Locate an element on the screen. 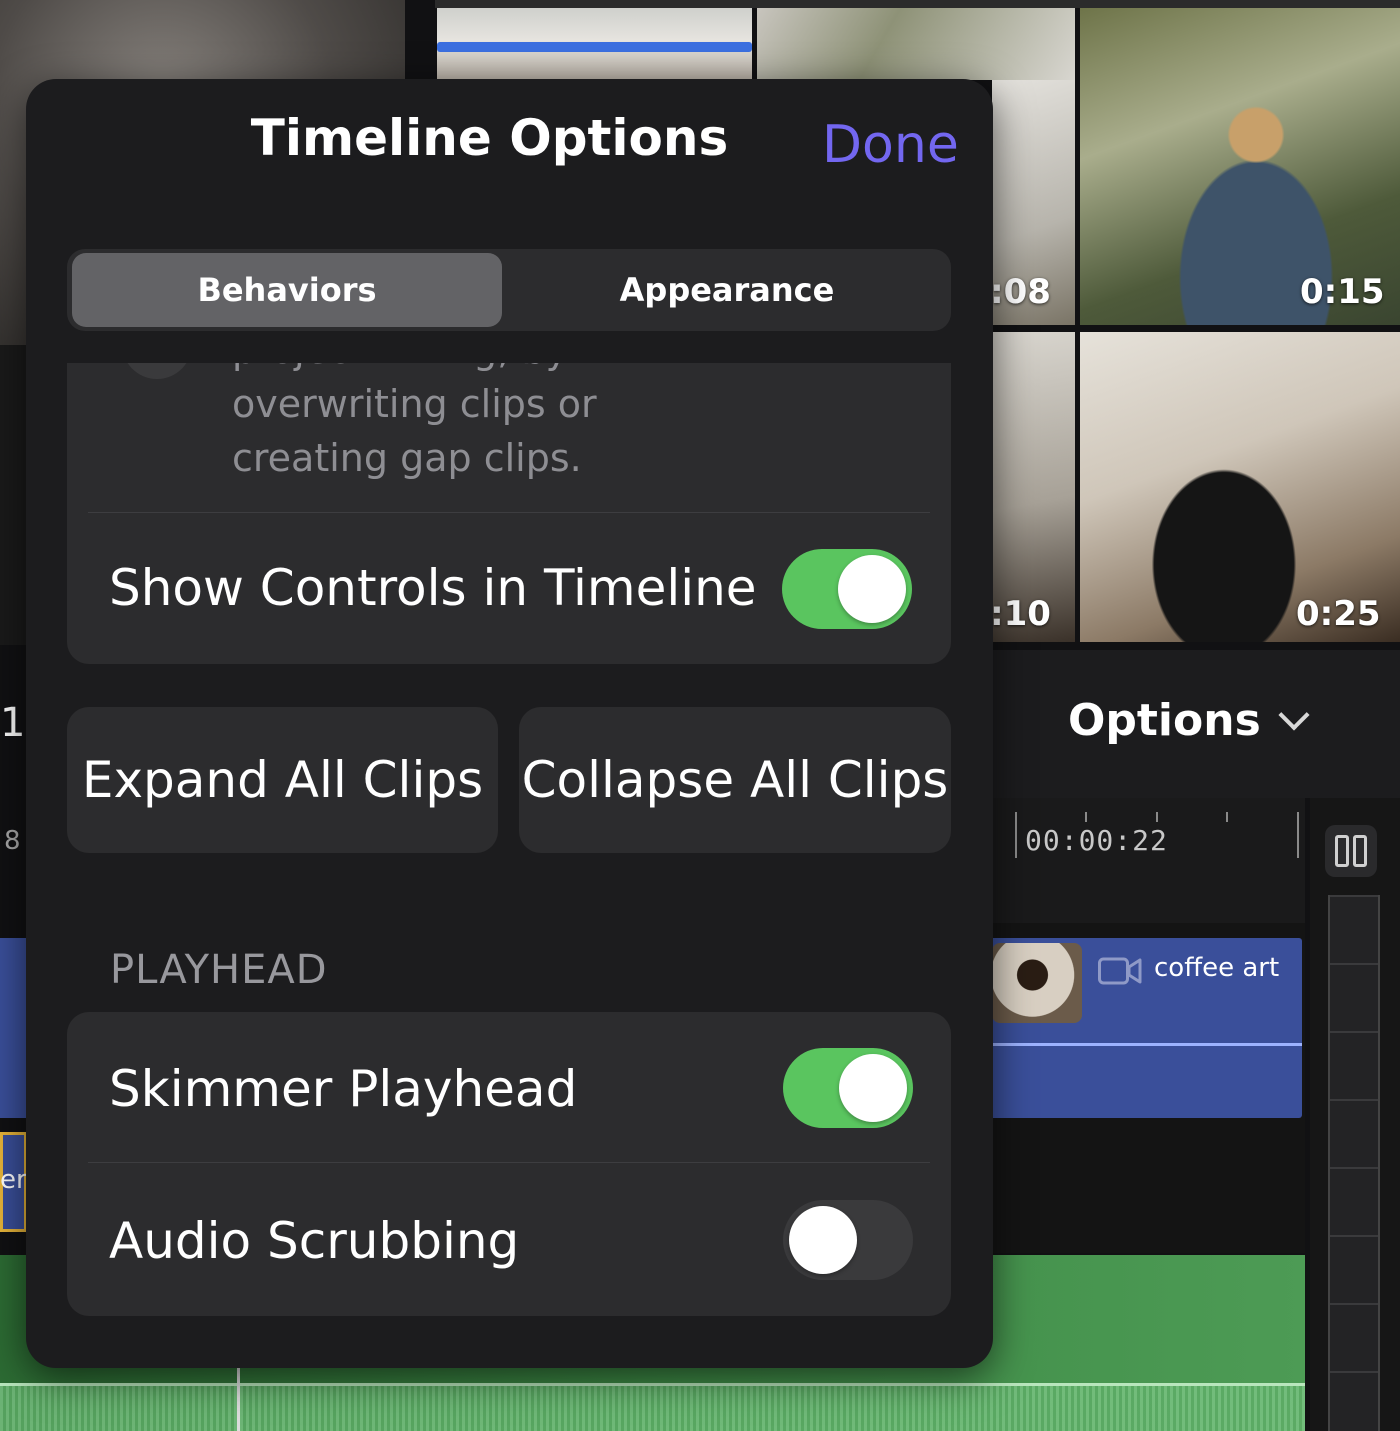  audio-scrubbing-label: Audio Scrubbing is located at coordinates (314, 1241).